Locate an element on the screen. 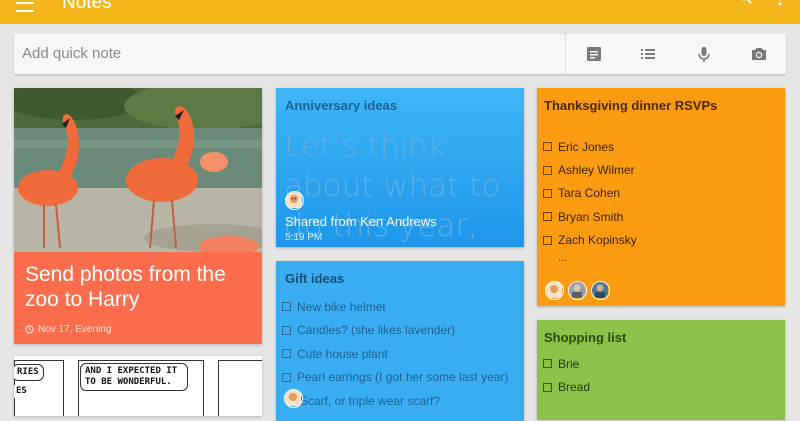 This screenshot has height=421, width=800. list-item-text: Bryan Smith is located at coordinates (591, 216).